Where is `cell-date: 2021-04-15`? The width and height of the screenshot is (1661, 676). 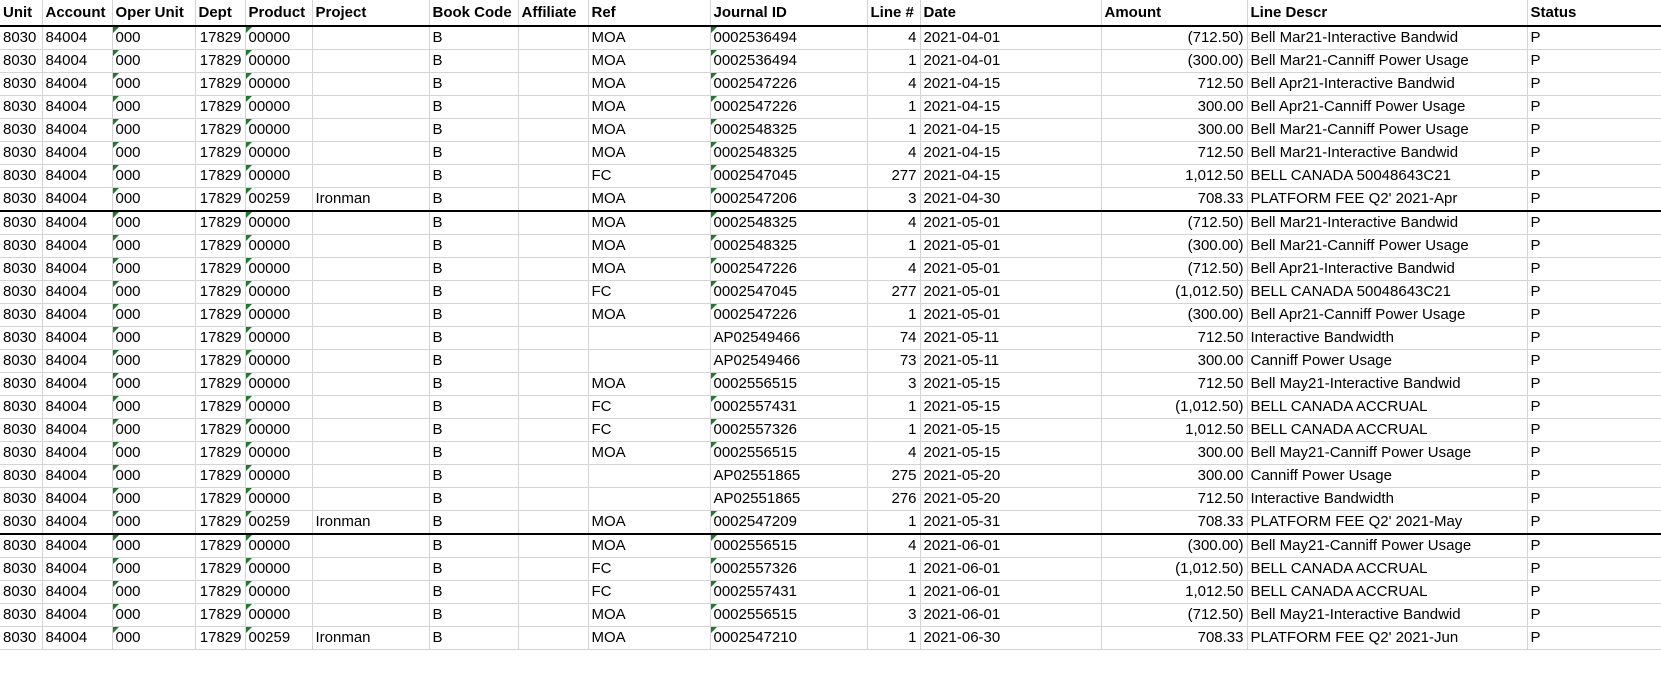
cell-date: 2021-04-15 is located at coordinates (1011, 107).